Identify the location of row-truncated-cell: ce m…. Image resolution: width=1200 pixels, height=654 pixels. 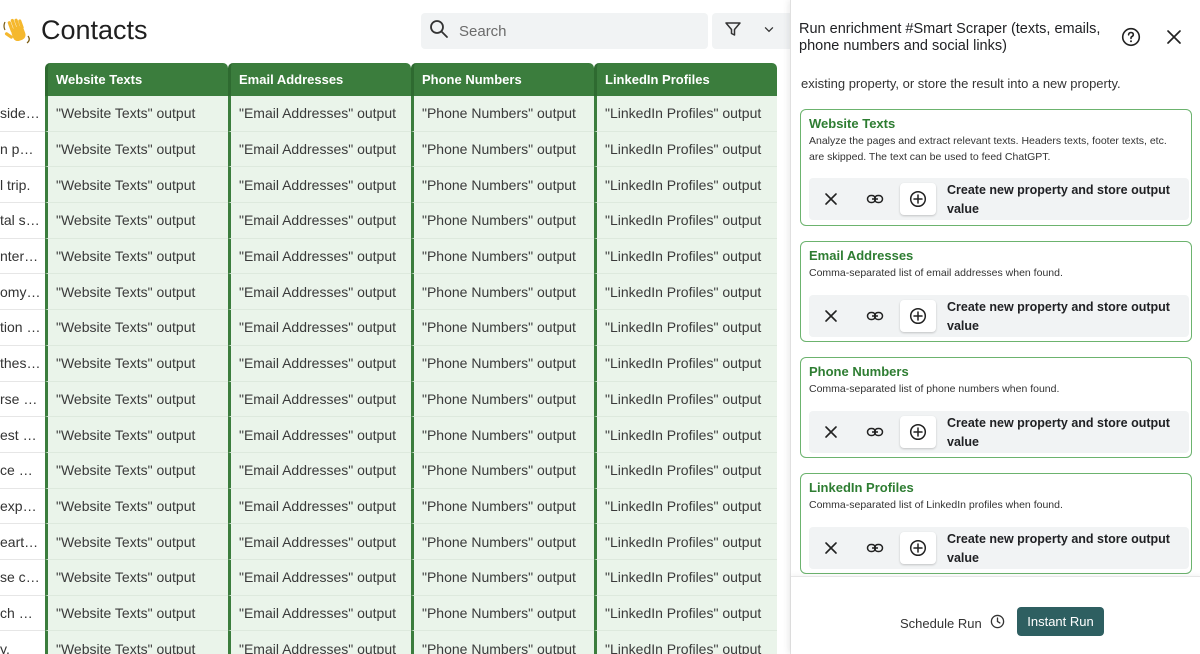
(22, 470).